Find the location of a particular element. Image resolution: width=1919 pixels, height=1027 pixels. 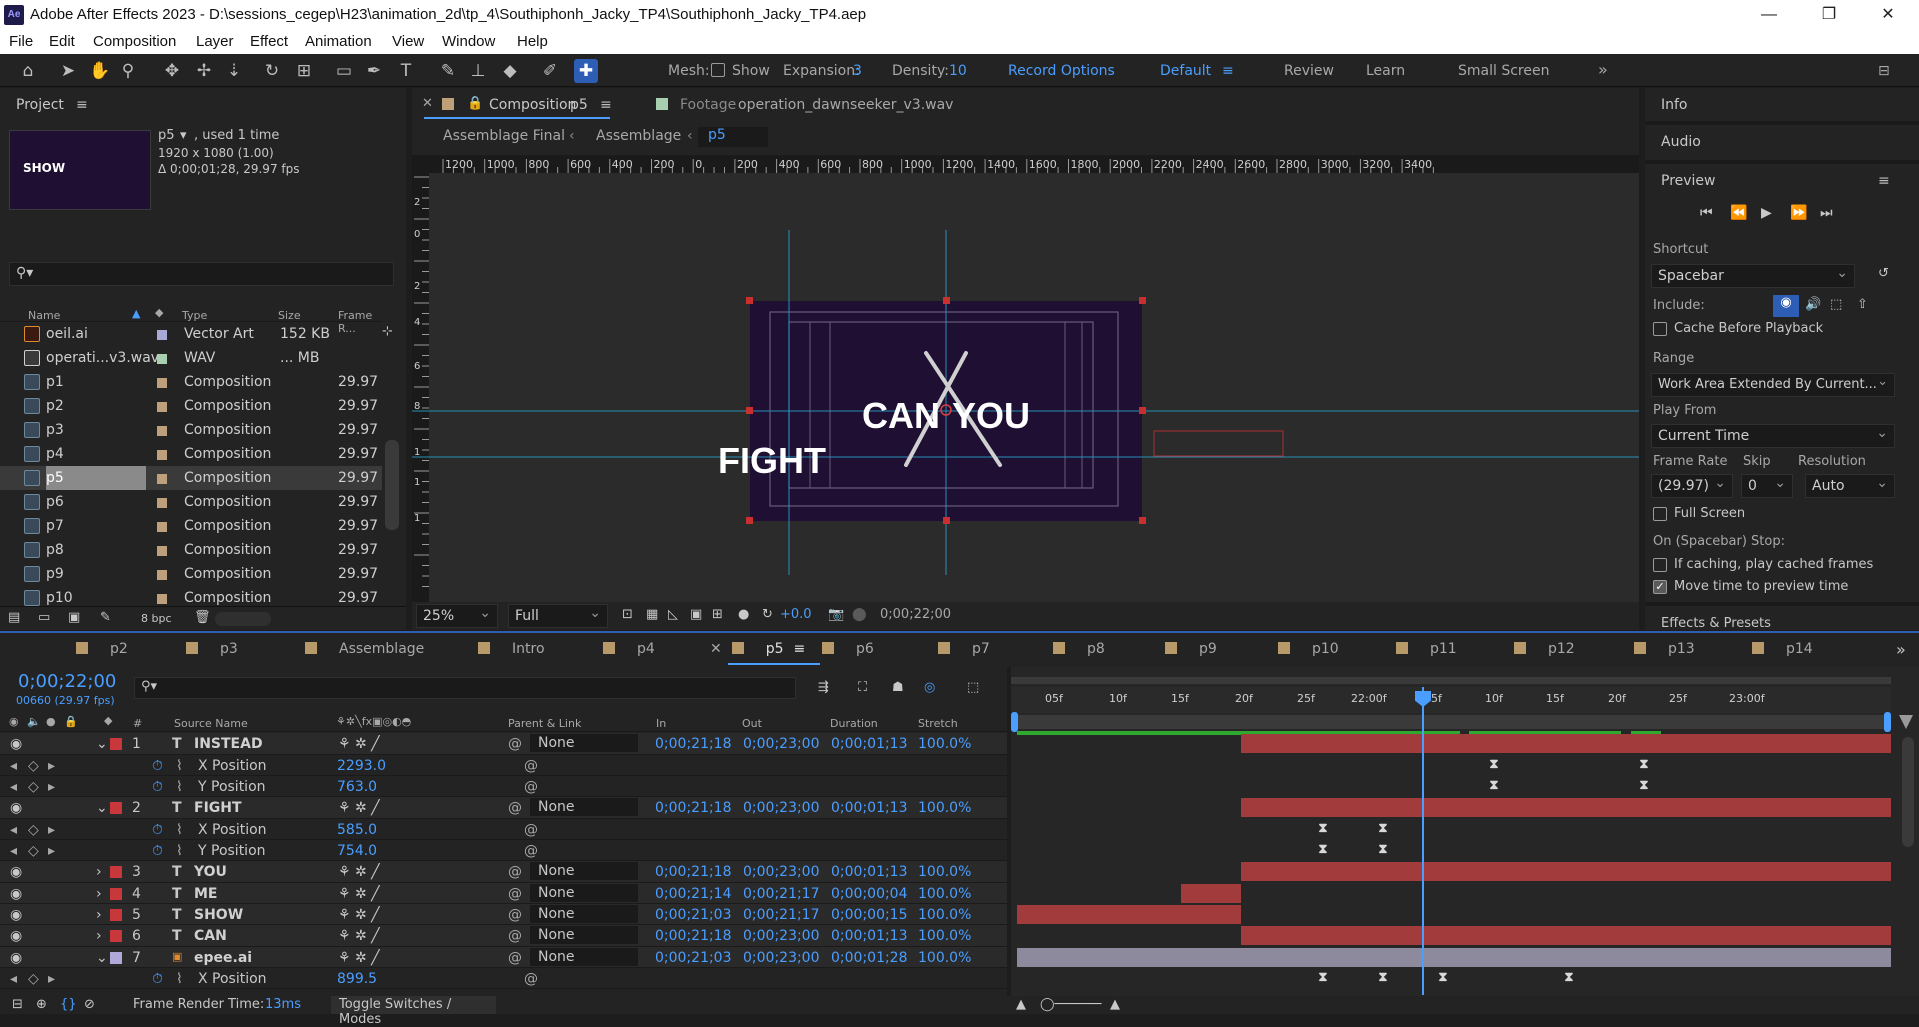

work-area-bar is located at coordinates (1451, 722).